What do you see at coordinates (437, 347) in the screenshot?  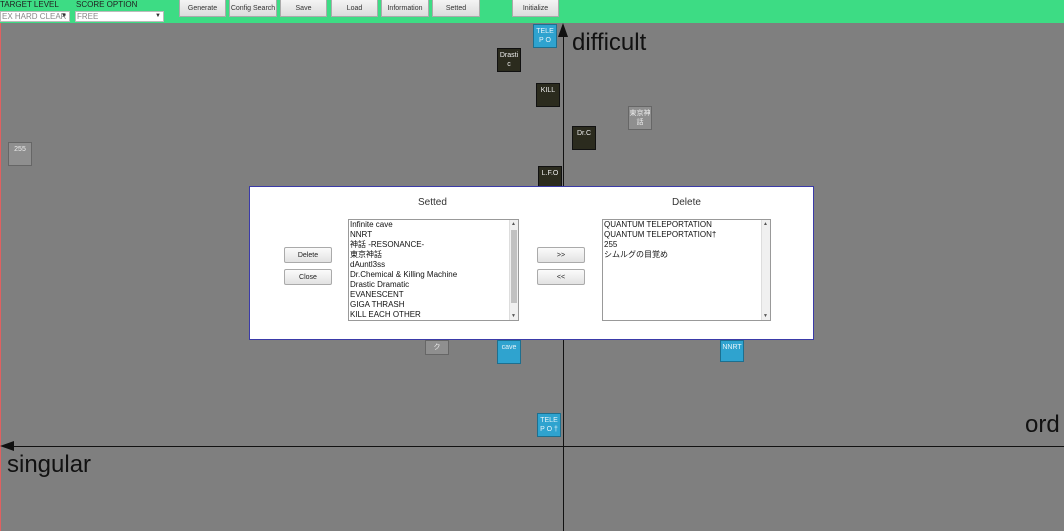 I see `song-tile: ク` at bounding box center [437, 347].